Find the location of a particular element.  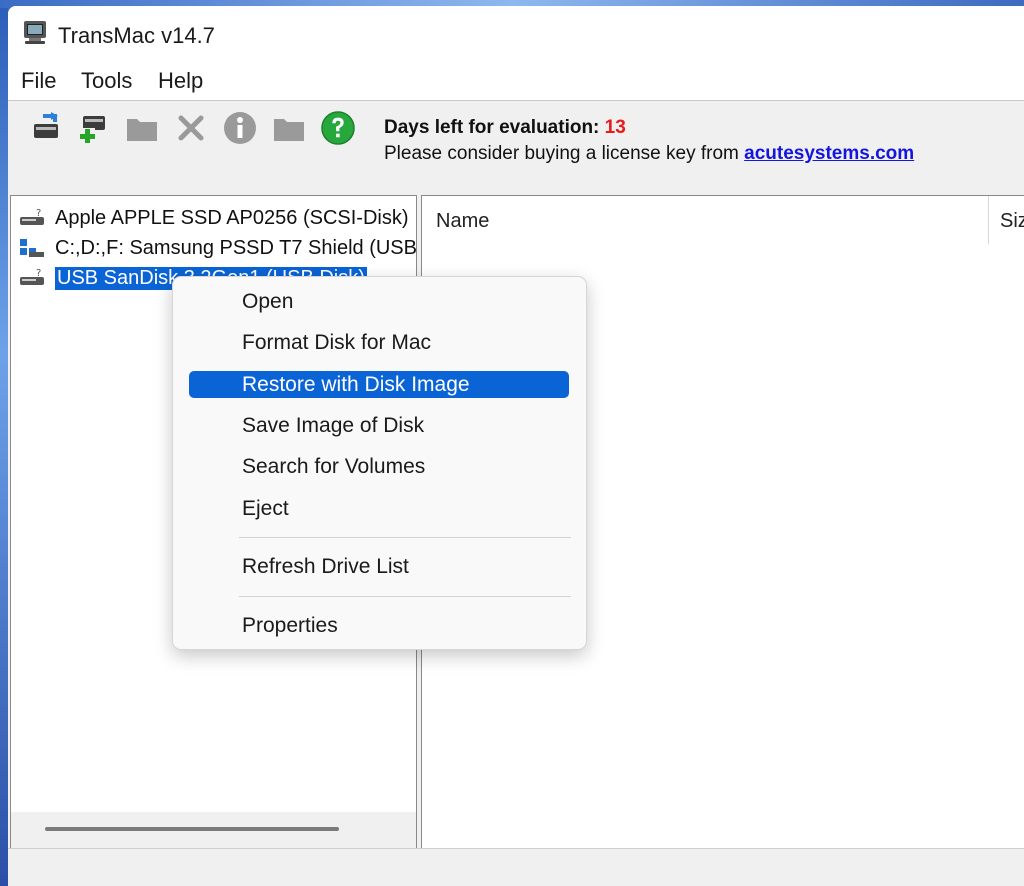

menu-item-open: Open is located at coordinates (379, 301).